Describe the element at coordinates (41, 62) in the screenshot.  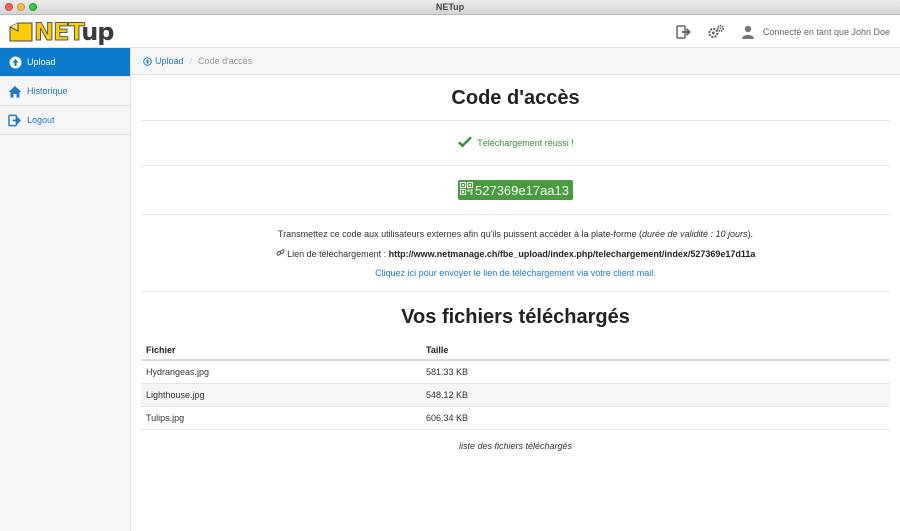
I see `sidebar-item-label: Upload` at that location.